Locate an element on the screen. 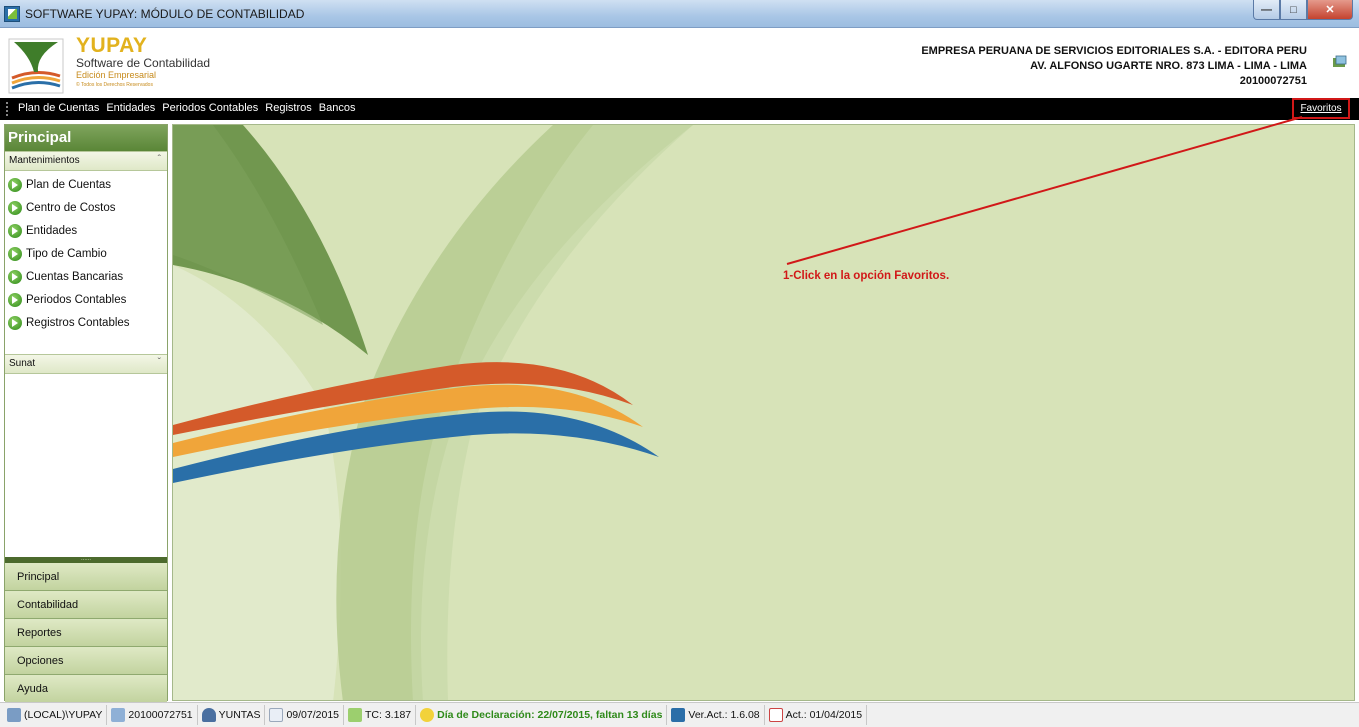 The height and width of the screenshot is (727, 1359). annotation-text: 1-Click en la opción Favoritos. is located at coordinates (866, 276).